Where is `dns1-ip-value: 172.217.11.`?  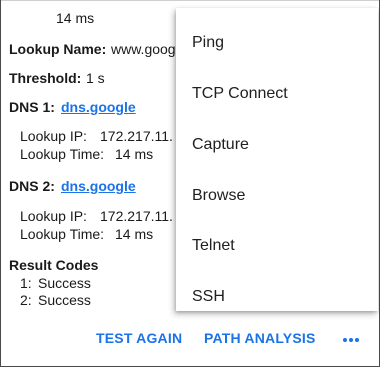 dns1-ip-value: 172.217.11. is located at coordinates (136, 136).